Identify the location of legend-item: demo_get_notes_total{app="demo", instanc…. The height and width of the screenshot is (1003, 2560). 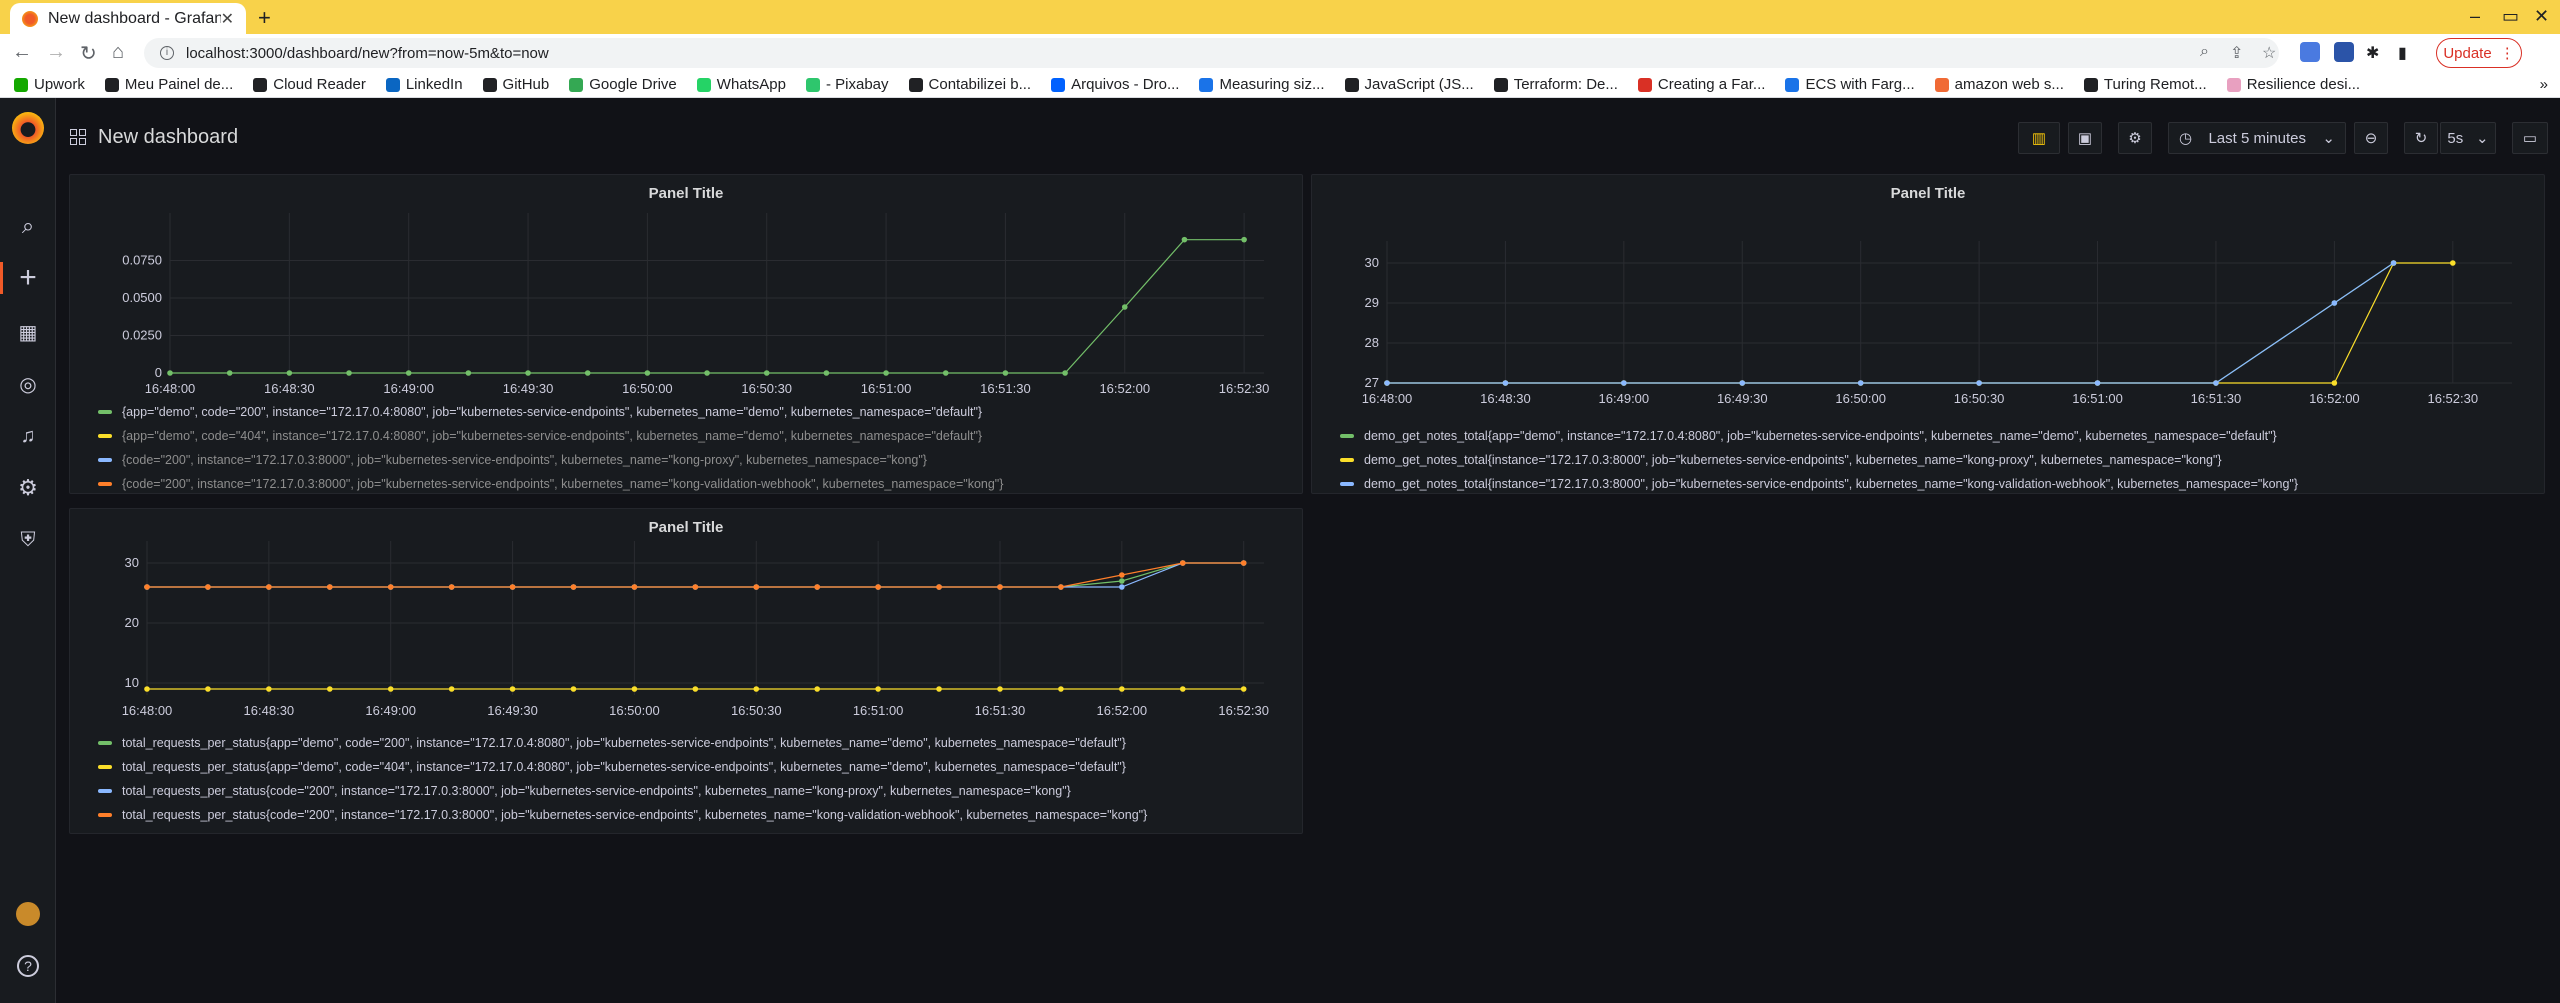
(1819, 436).